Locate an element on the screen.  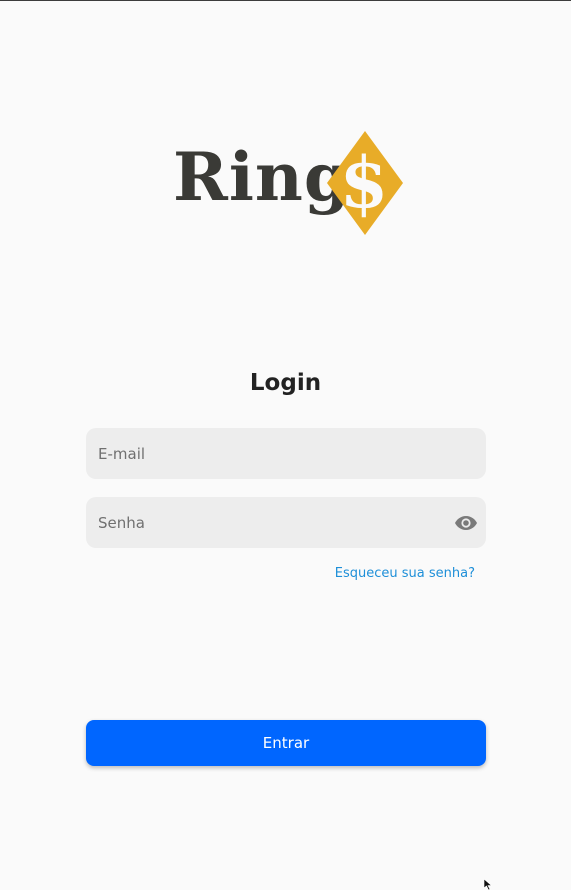
logo-symbol: $ is located at coordinates (364, 182).